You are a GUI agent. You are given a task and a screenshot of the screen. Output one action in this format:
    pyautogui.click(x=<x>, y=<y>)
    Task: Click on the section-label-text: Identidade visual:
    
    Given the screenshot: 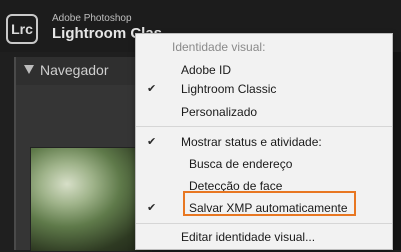 What is the action you would take?
    pyautogui.click(x=219, y=47)
    